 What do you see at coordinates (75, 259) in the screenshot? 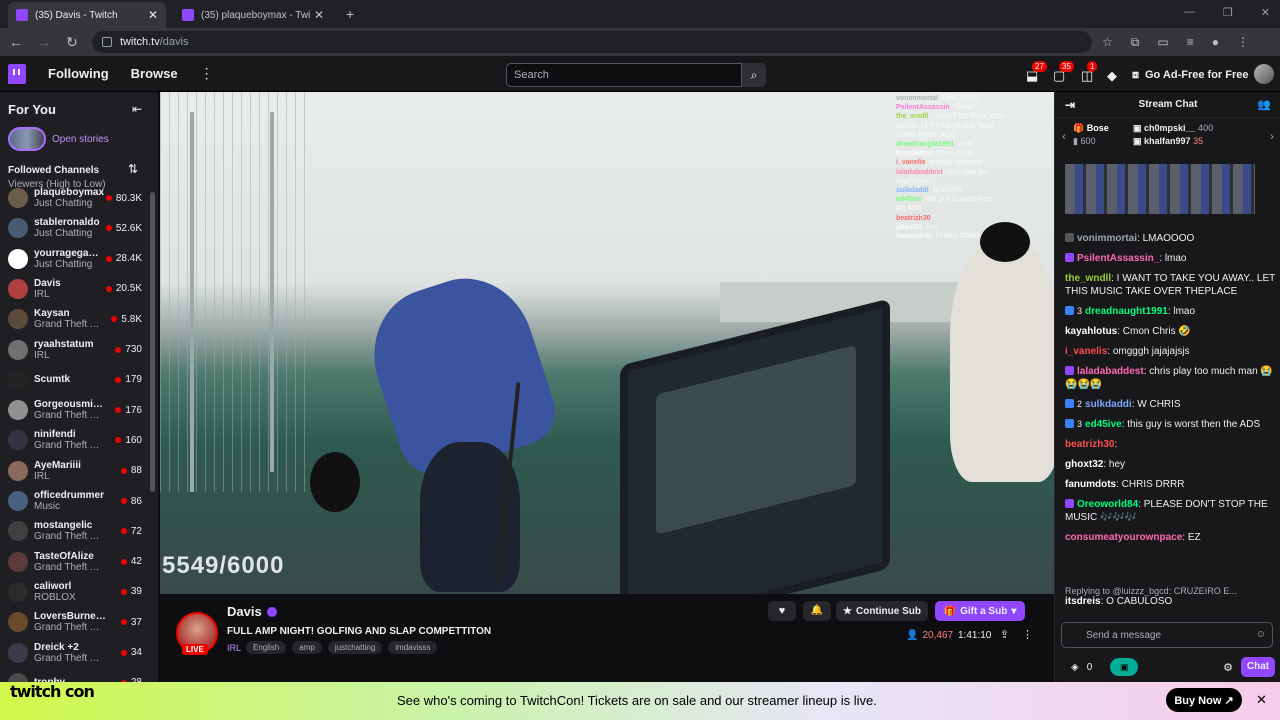
I see `followed-channel-item: yourragegami... Just Chatting 28.4K` at bounding box center [75, 259].